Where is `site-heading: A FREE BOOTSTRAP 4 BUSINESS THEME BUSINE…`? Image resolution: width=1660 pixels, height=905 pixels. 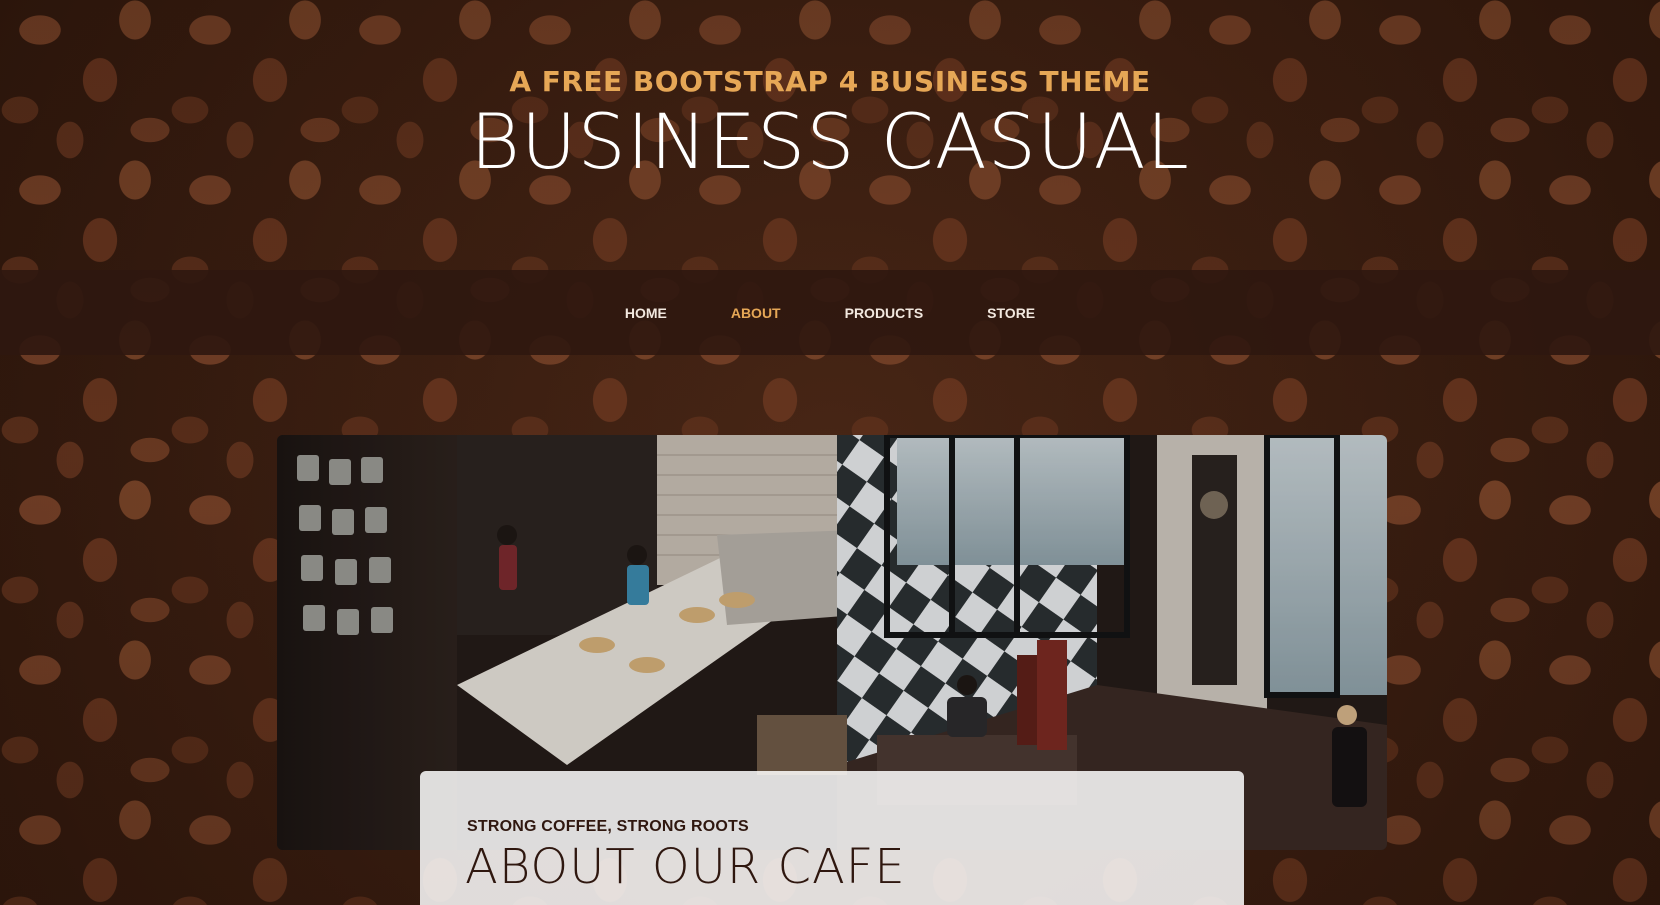 site-heading: A FREE BOOTSTRAP 4 BUSINESS THEME BUSINE… is located at coordinates (830, 124).